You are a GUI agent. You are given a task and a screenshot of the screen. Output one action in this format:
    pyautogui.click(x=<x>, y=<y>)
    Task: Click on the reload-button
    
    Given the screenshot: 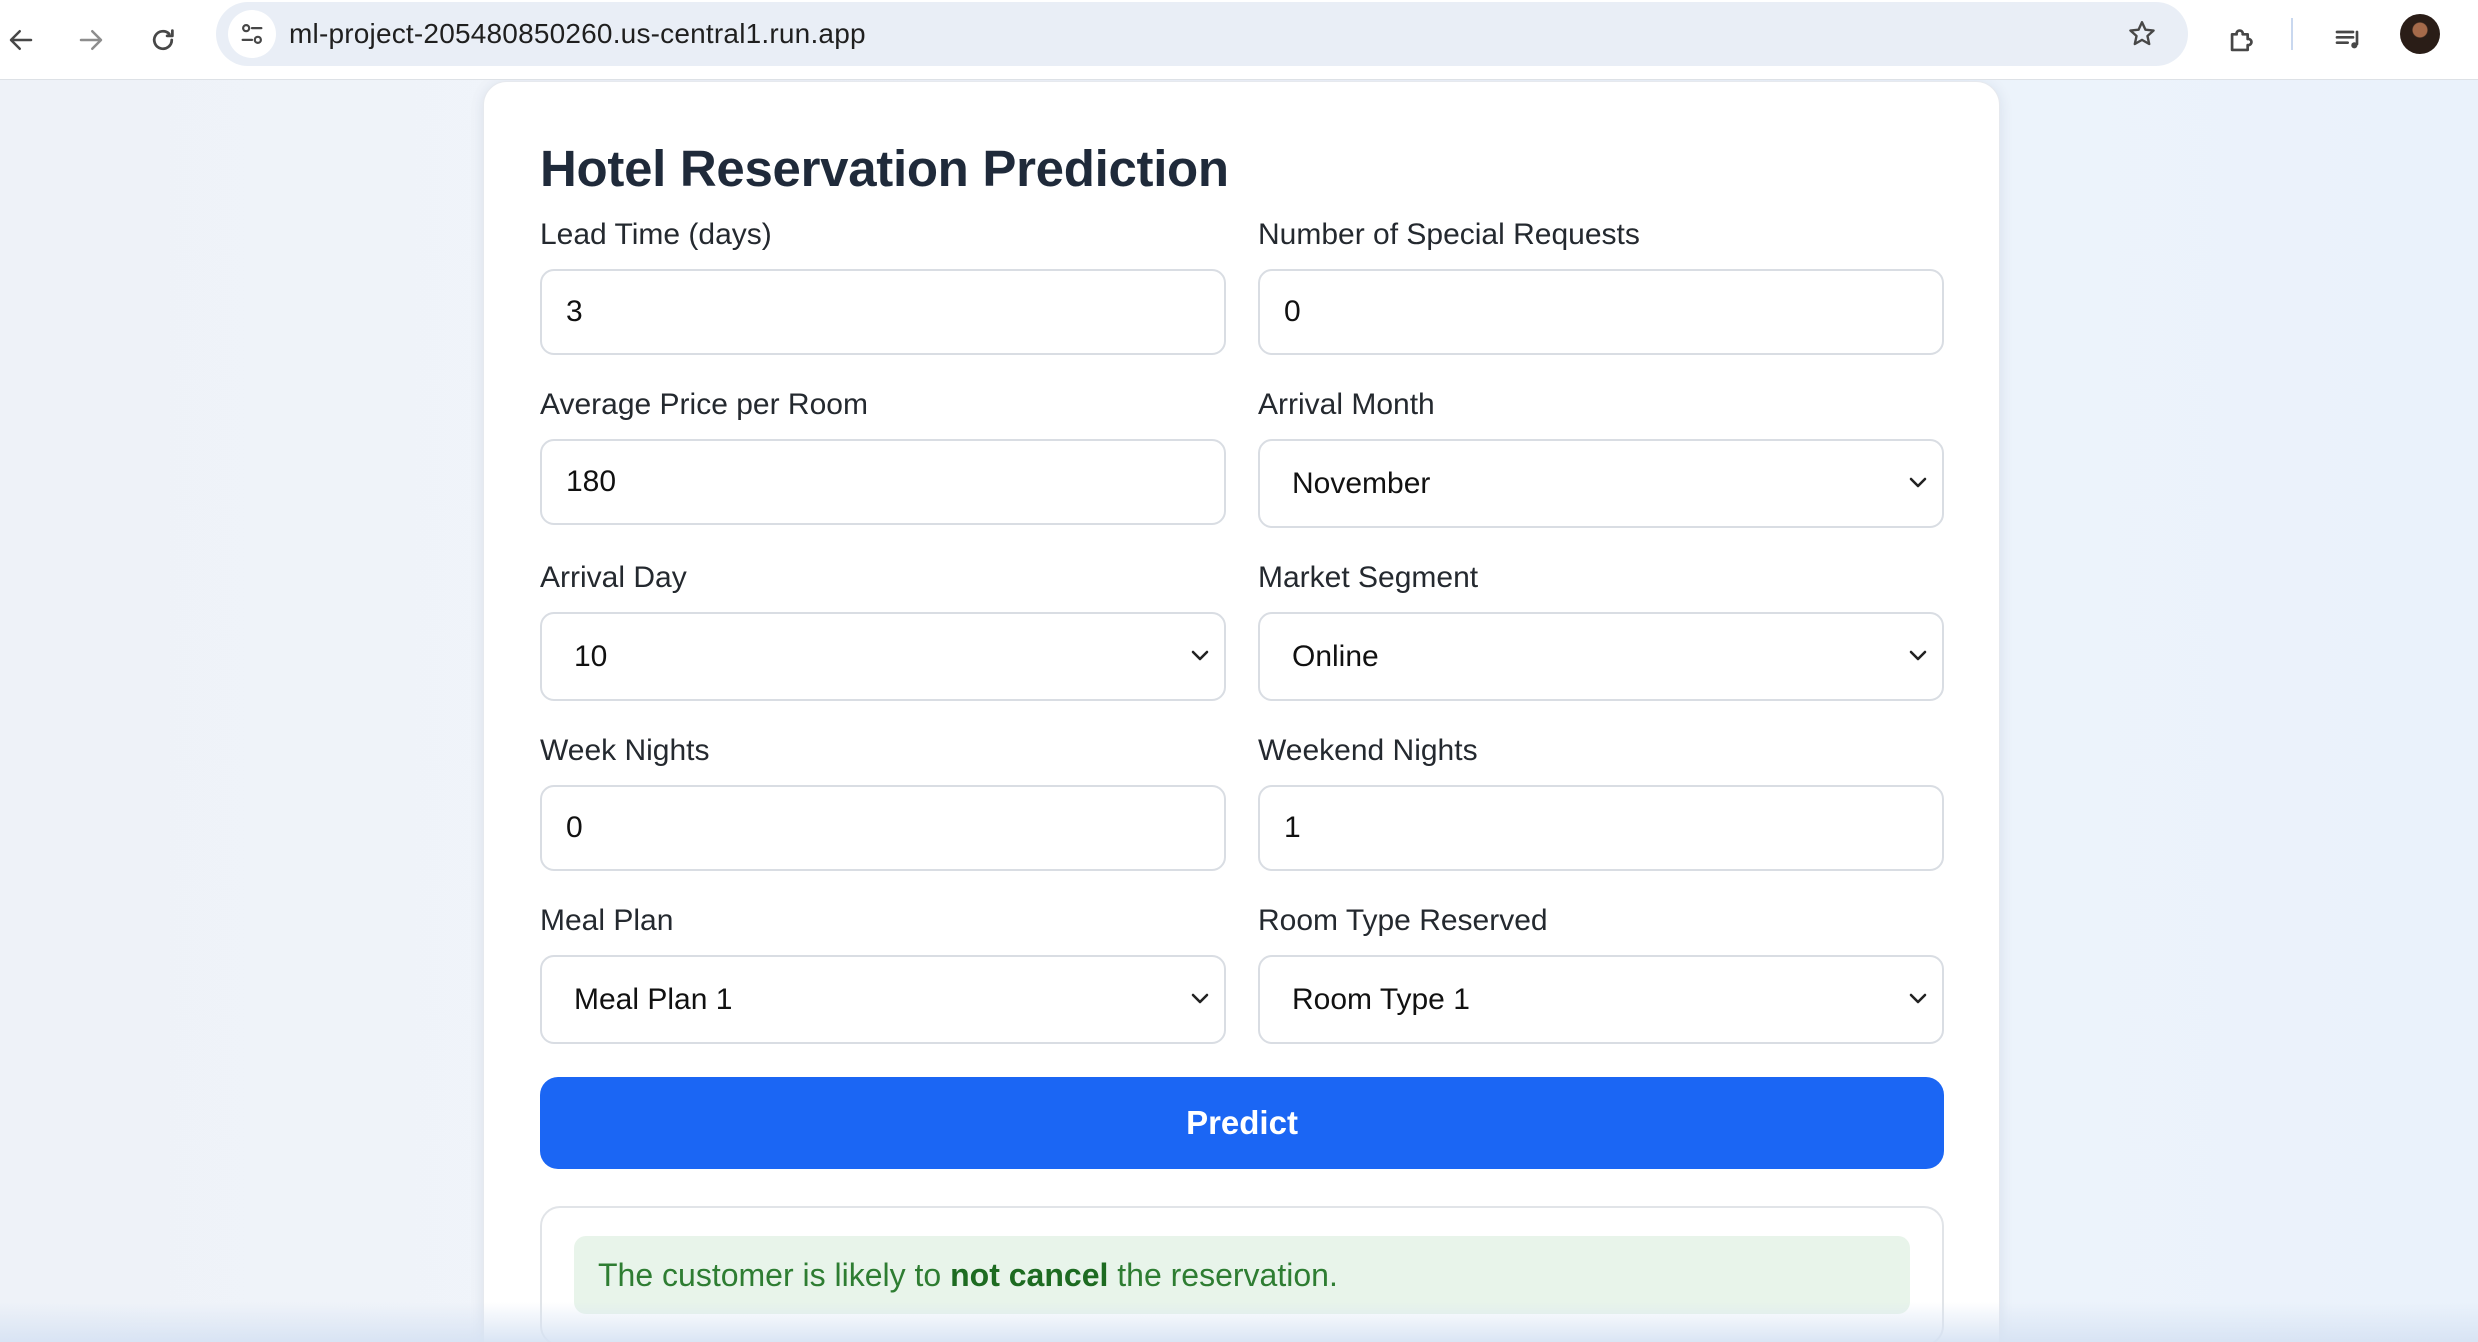 What is the action you would take?
    pyautogui.click(x=163, y=40)
    